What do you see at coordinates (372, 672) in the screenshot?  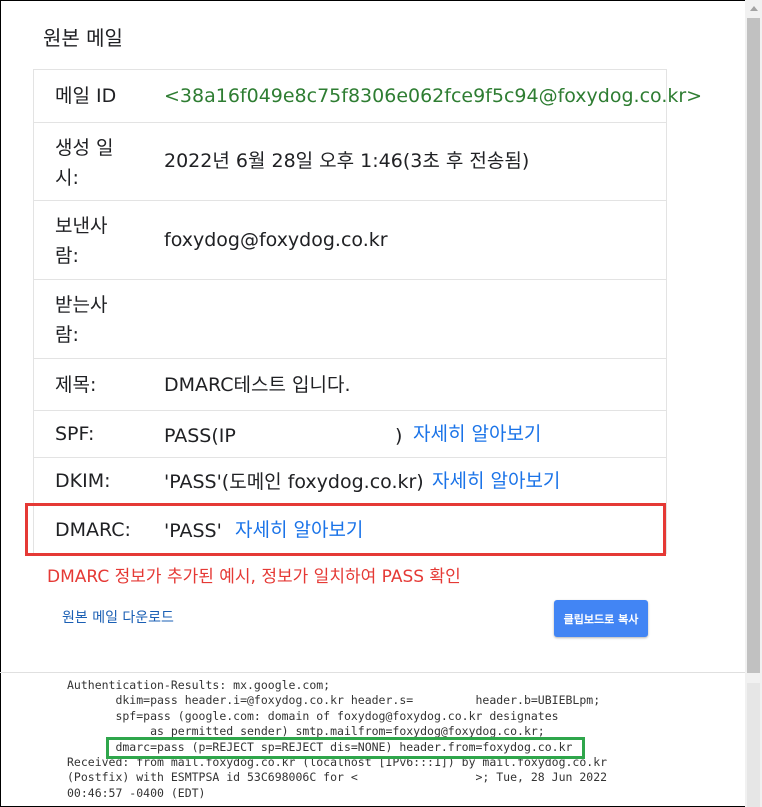 I see `section-divider` at bounding box center [372, 672].